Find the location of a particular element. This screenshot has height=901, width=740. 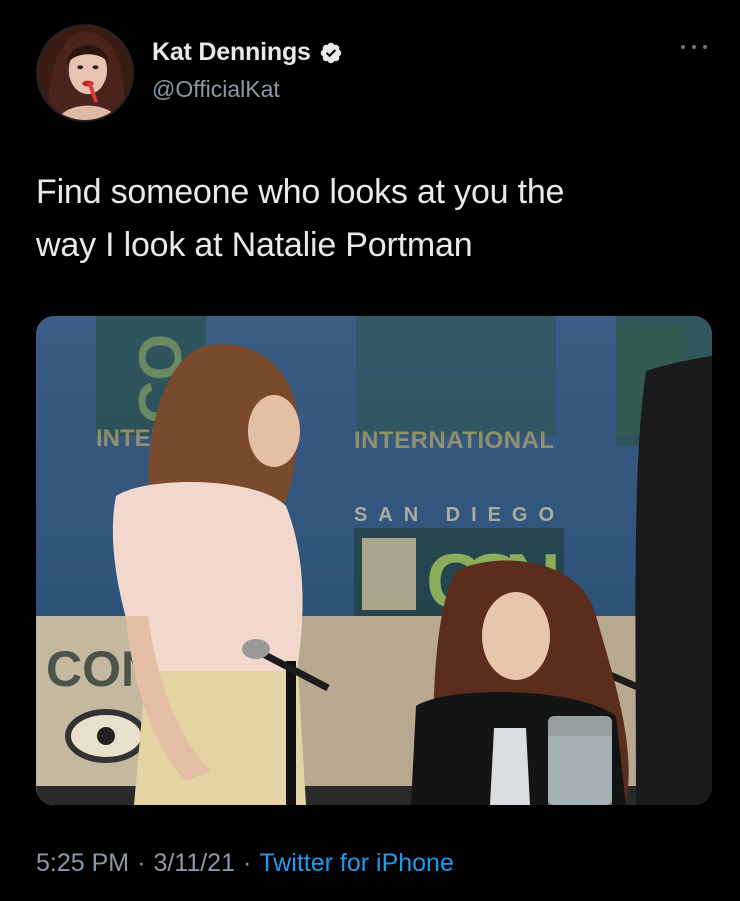

tweet-text-line-2: way I look at Natalie Portman is located at coordinates (254, 245).